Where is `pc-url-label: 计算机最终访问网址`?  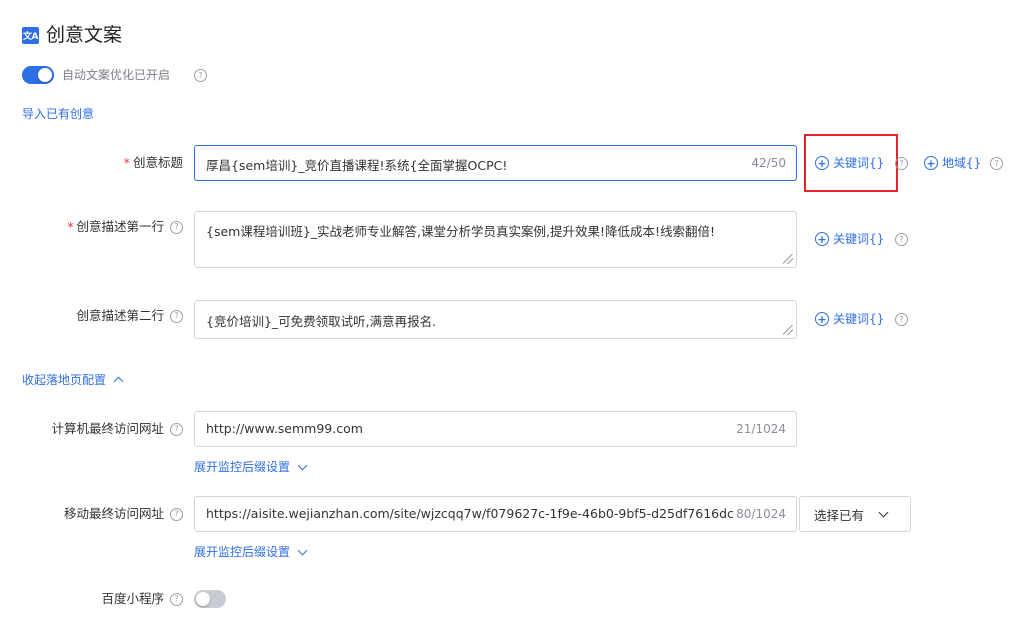 pc-url-label: 计算机最终访问网址 is located at coordinates (107, 428).